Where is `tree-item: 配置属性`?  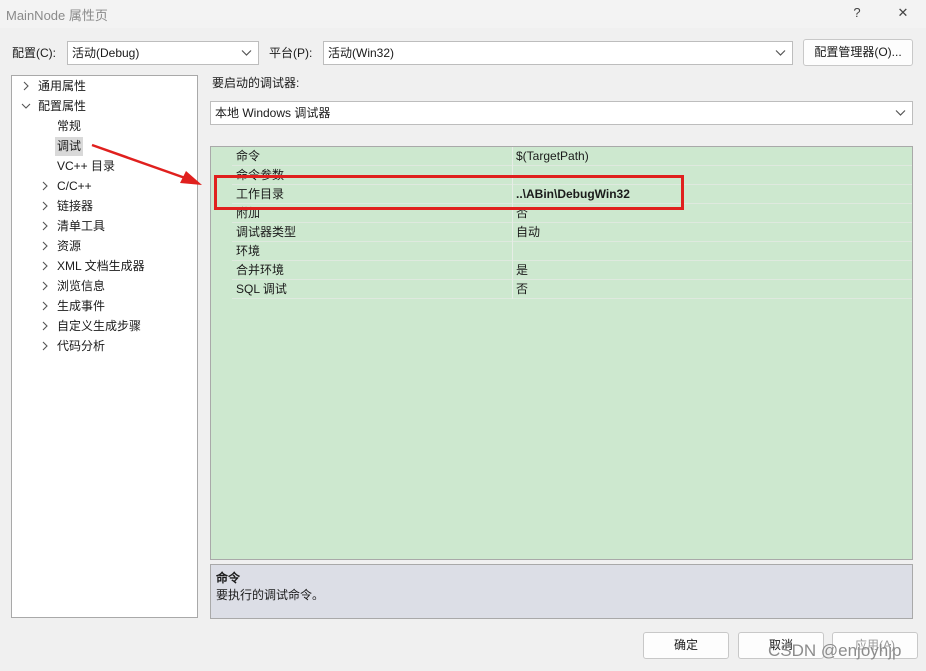 tree-item: 配置属性 is located at coordinates (102, 106).